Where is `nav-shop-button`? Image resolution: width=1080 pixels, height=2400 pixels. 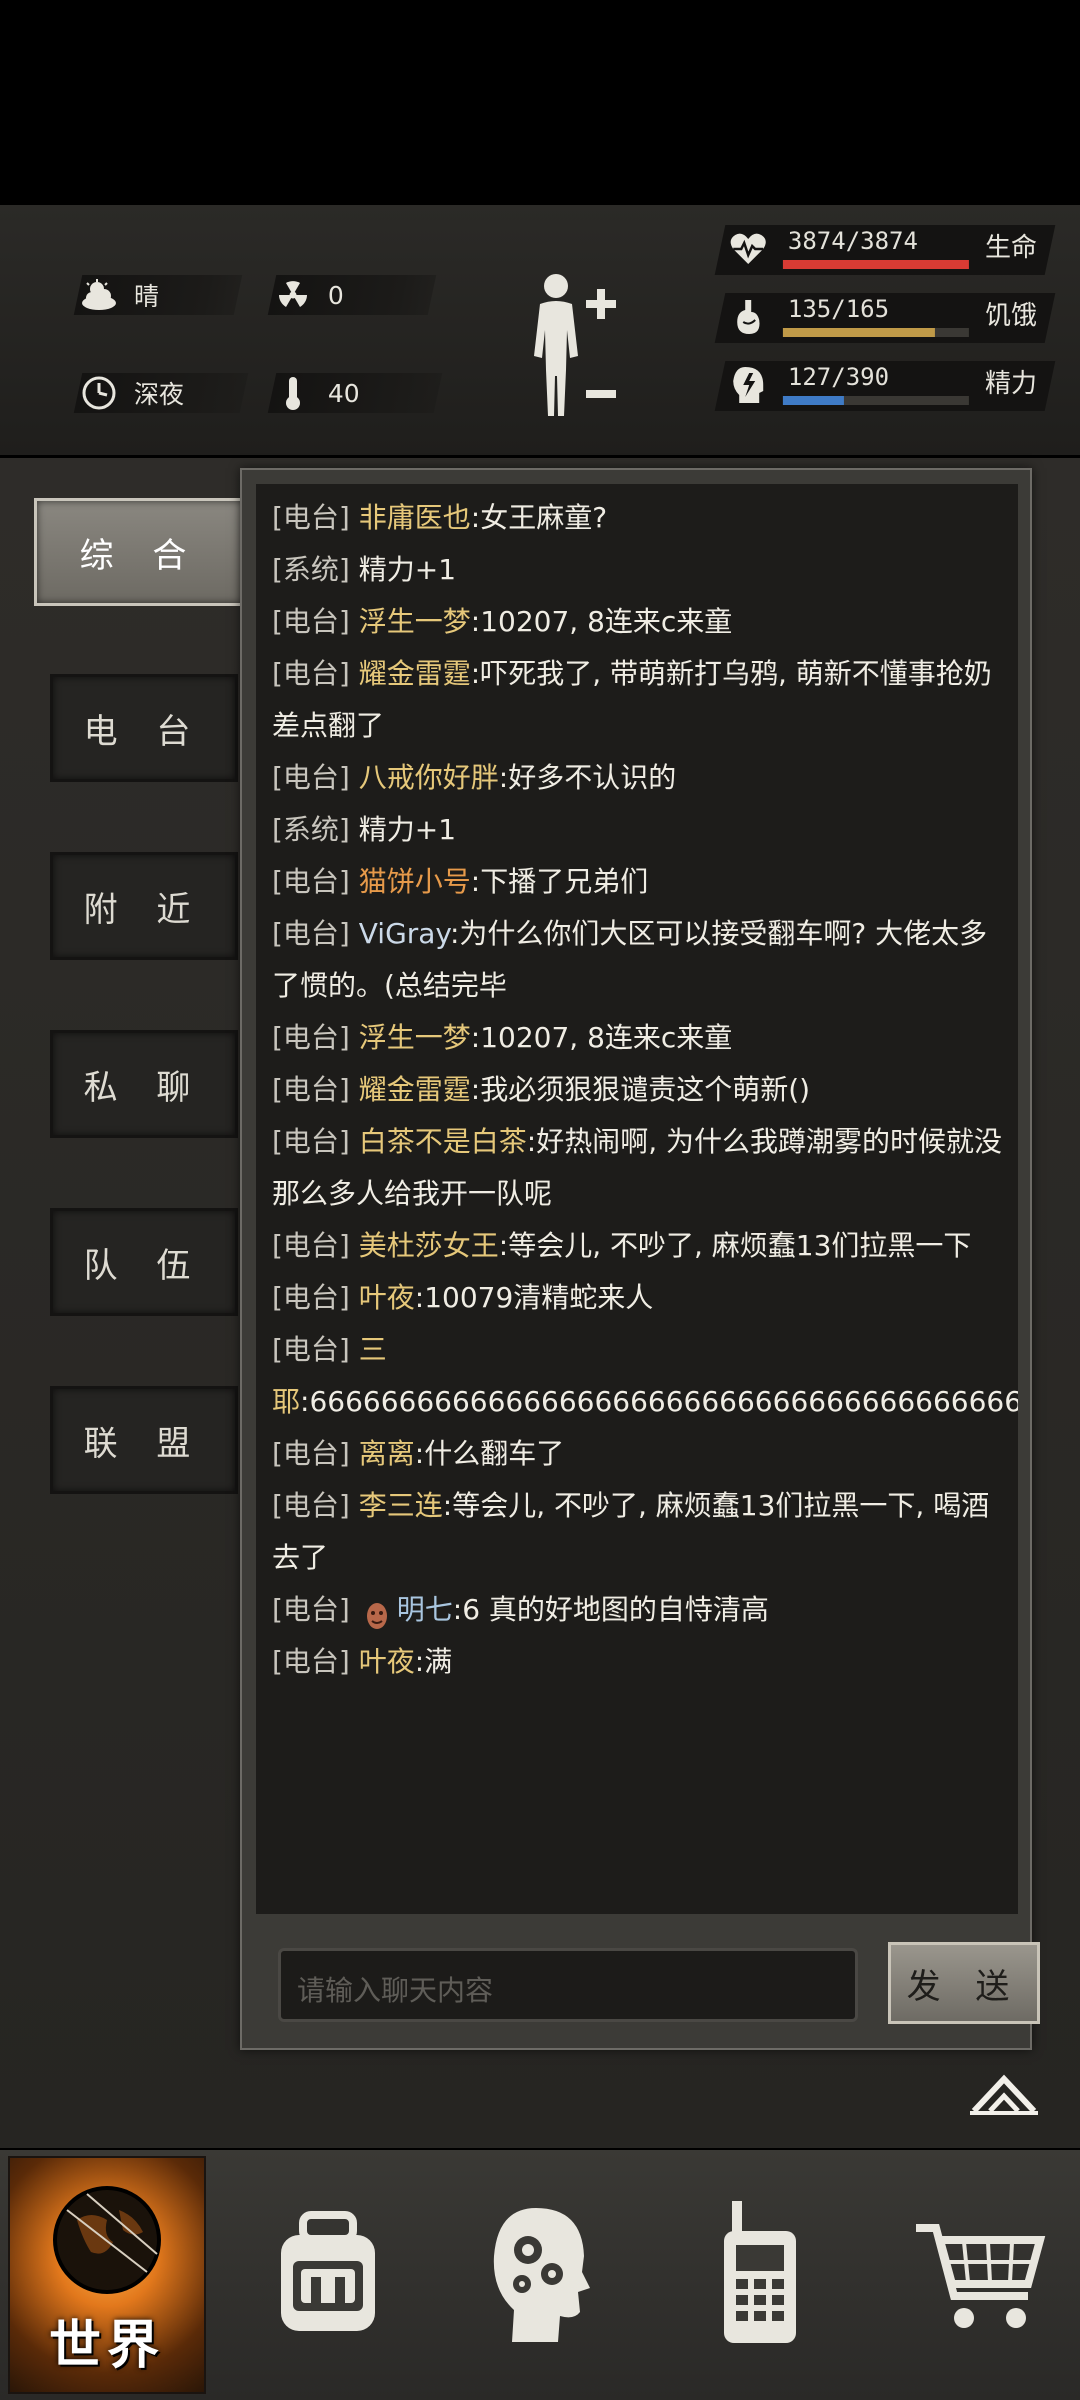 nav-shop-button is located at coordinates (980, 2275).